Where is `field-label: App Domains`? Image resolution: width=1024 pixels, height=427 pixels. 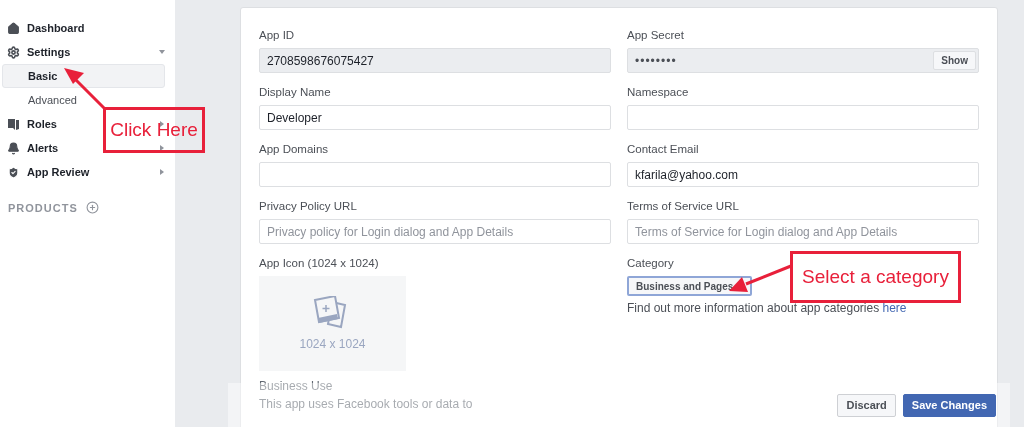 field-label: App Domains is located at coordinates (294, 149).